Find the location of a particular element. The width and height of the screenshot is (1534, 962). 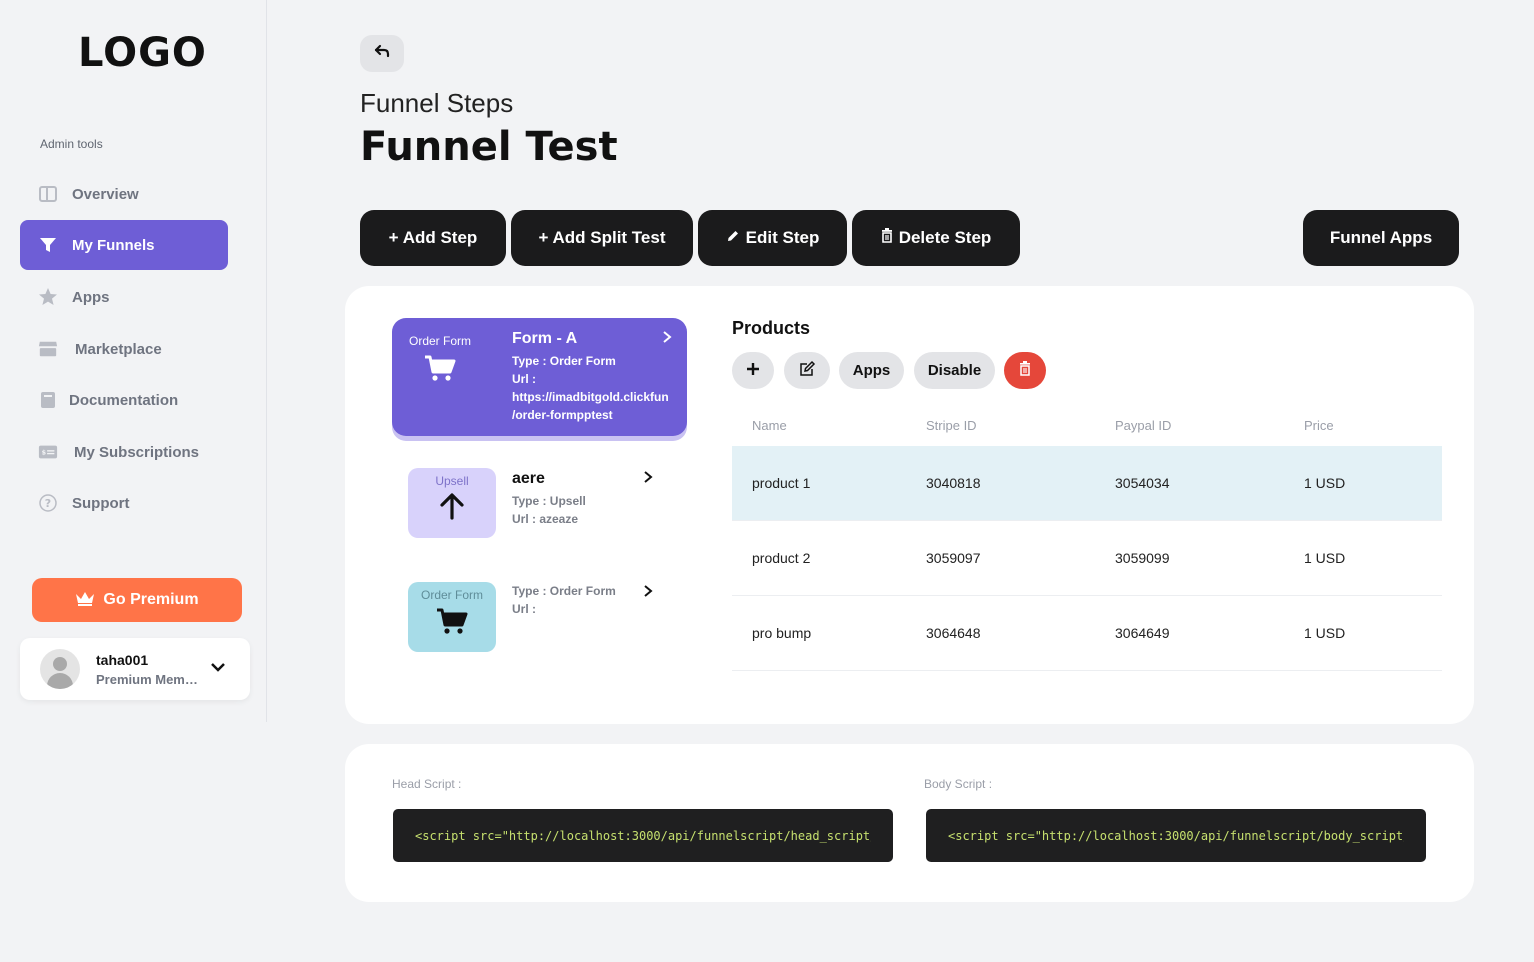

product-name: product 1 is located at coordinates (781, 483).